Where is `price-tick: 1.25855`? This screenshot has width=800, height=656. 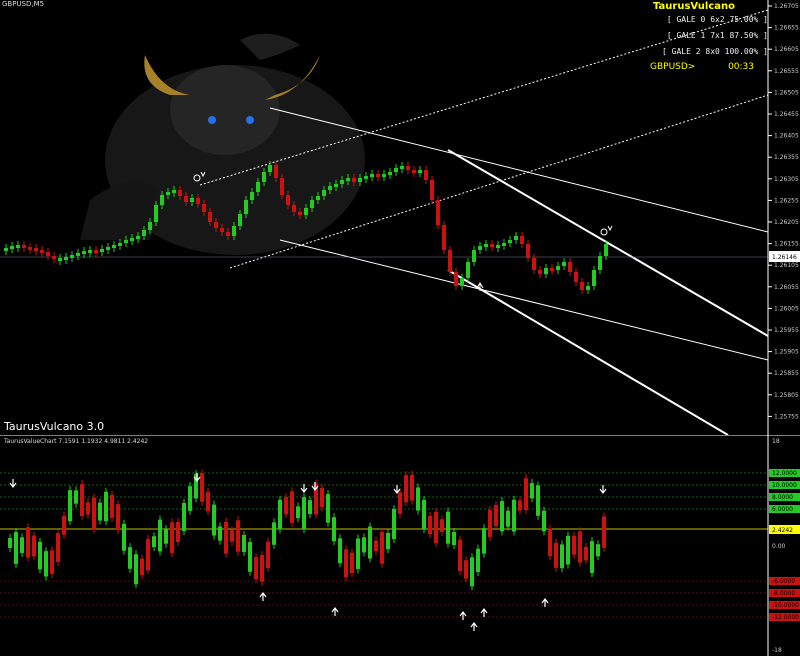 price-tick: 1.25855 is located at coordinates (786, 373).